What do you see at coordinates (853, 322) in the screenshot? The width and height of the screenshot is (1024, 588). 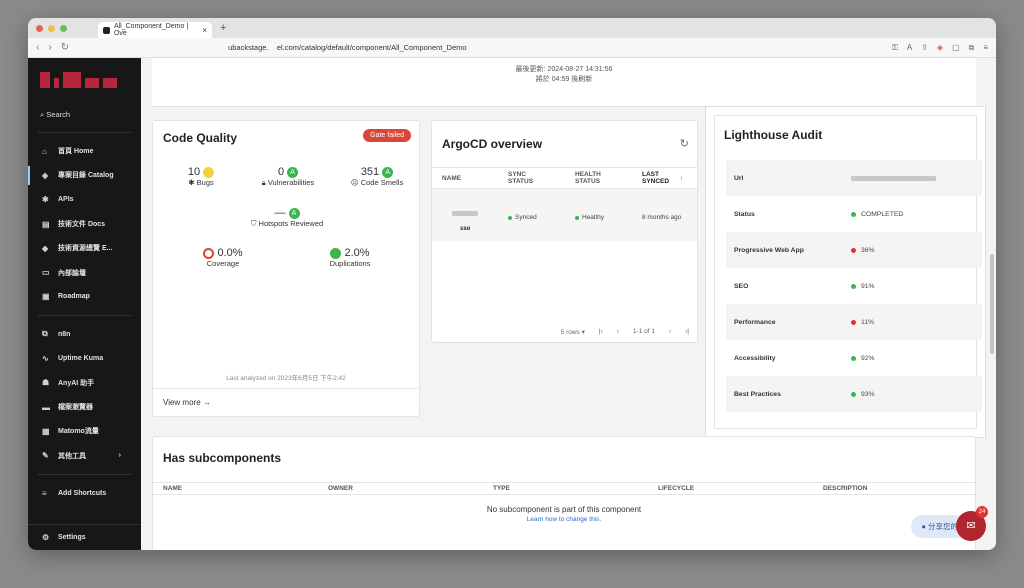 I see `status-dot-icon` at bounding box center [853, 322].